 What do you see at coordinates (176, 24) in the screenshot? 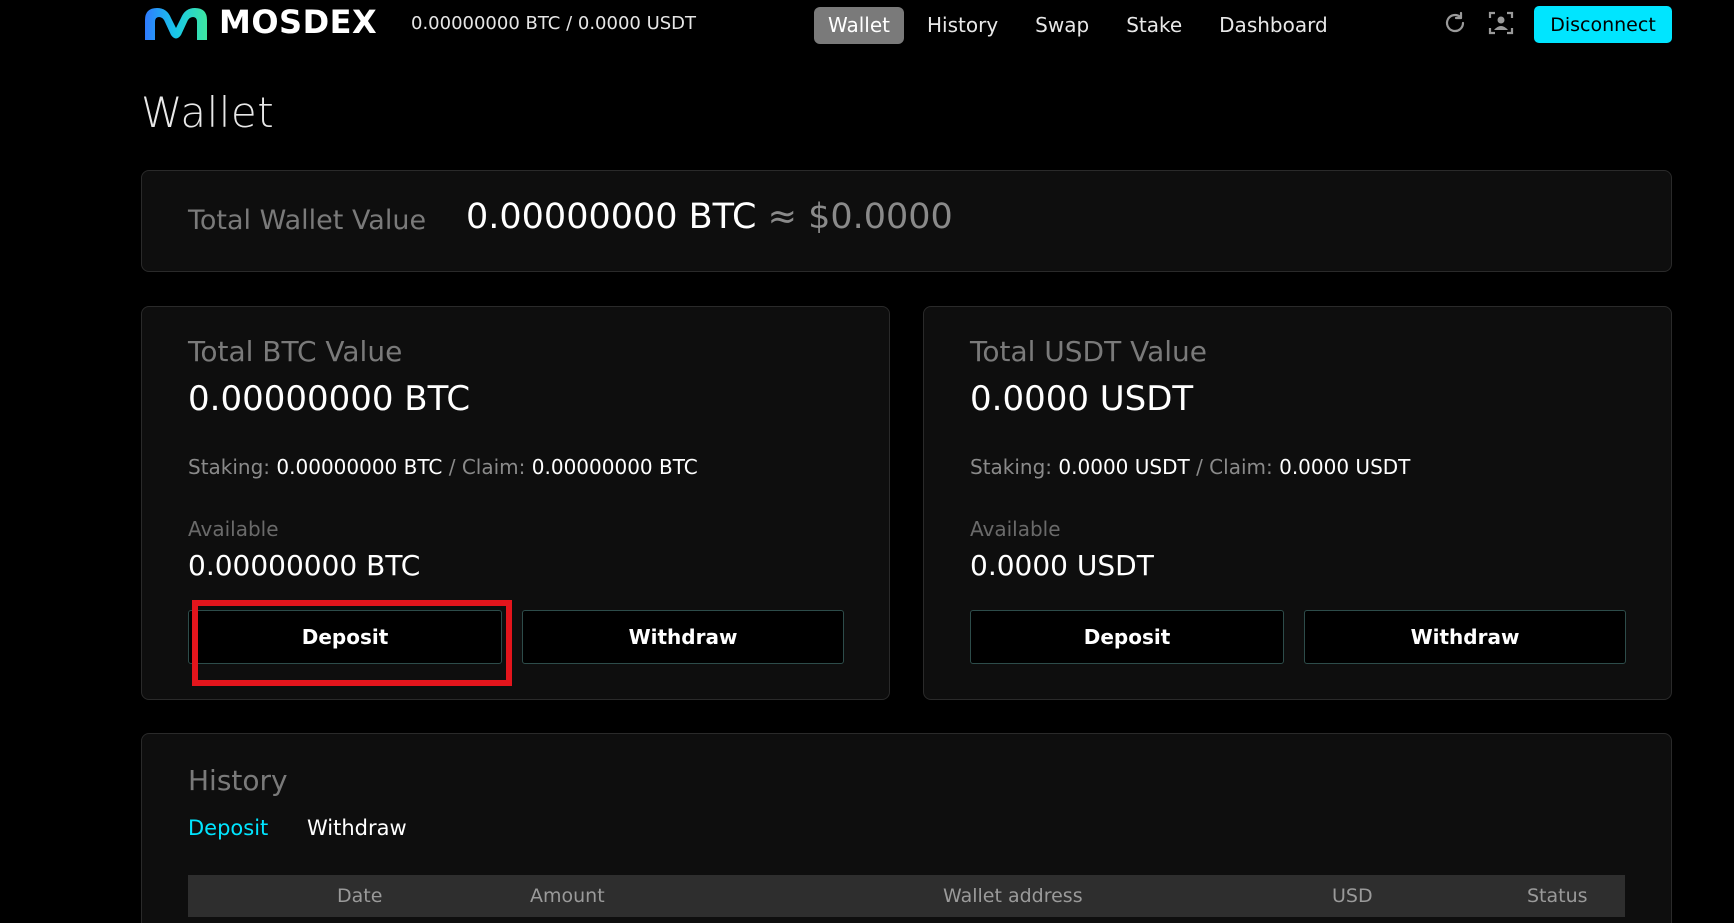
I see `mosdex-logo-icon` at bounding box center [176, 24].